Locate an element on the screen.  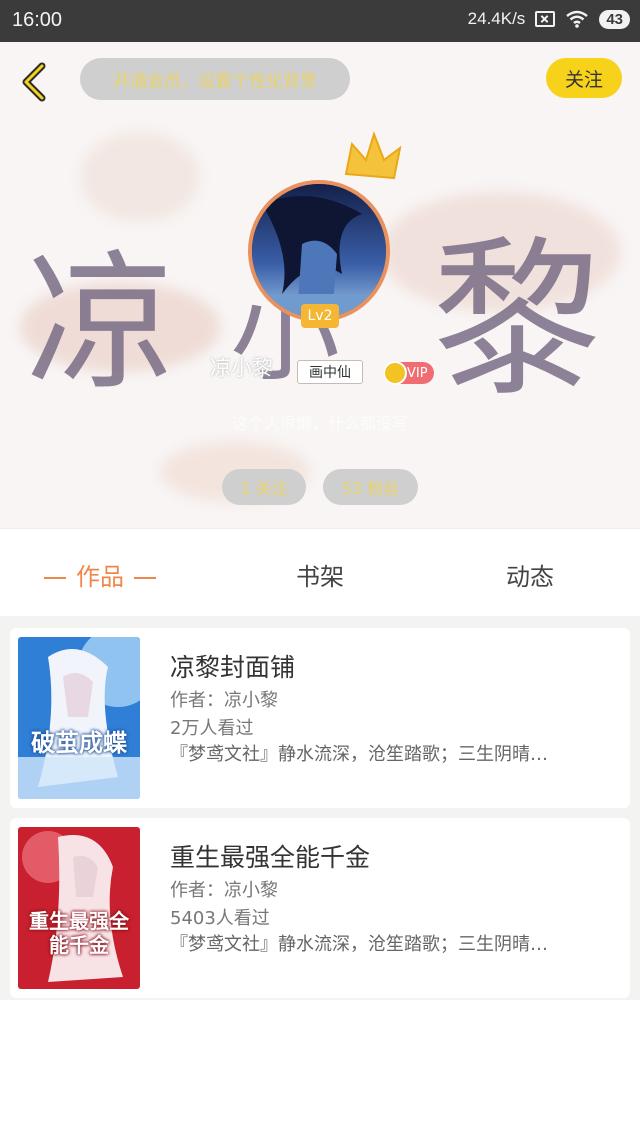
book-views: 2万人看过 is located at coordinates (212, 728).